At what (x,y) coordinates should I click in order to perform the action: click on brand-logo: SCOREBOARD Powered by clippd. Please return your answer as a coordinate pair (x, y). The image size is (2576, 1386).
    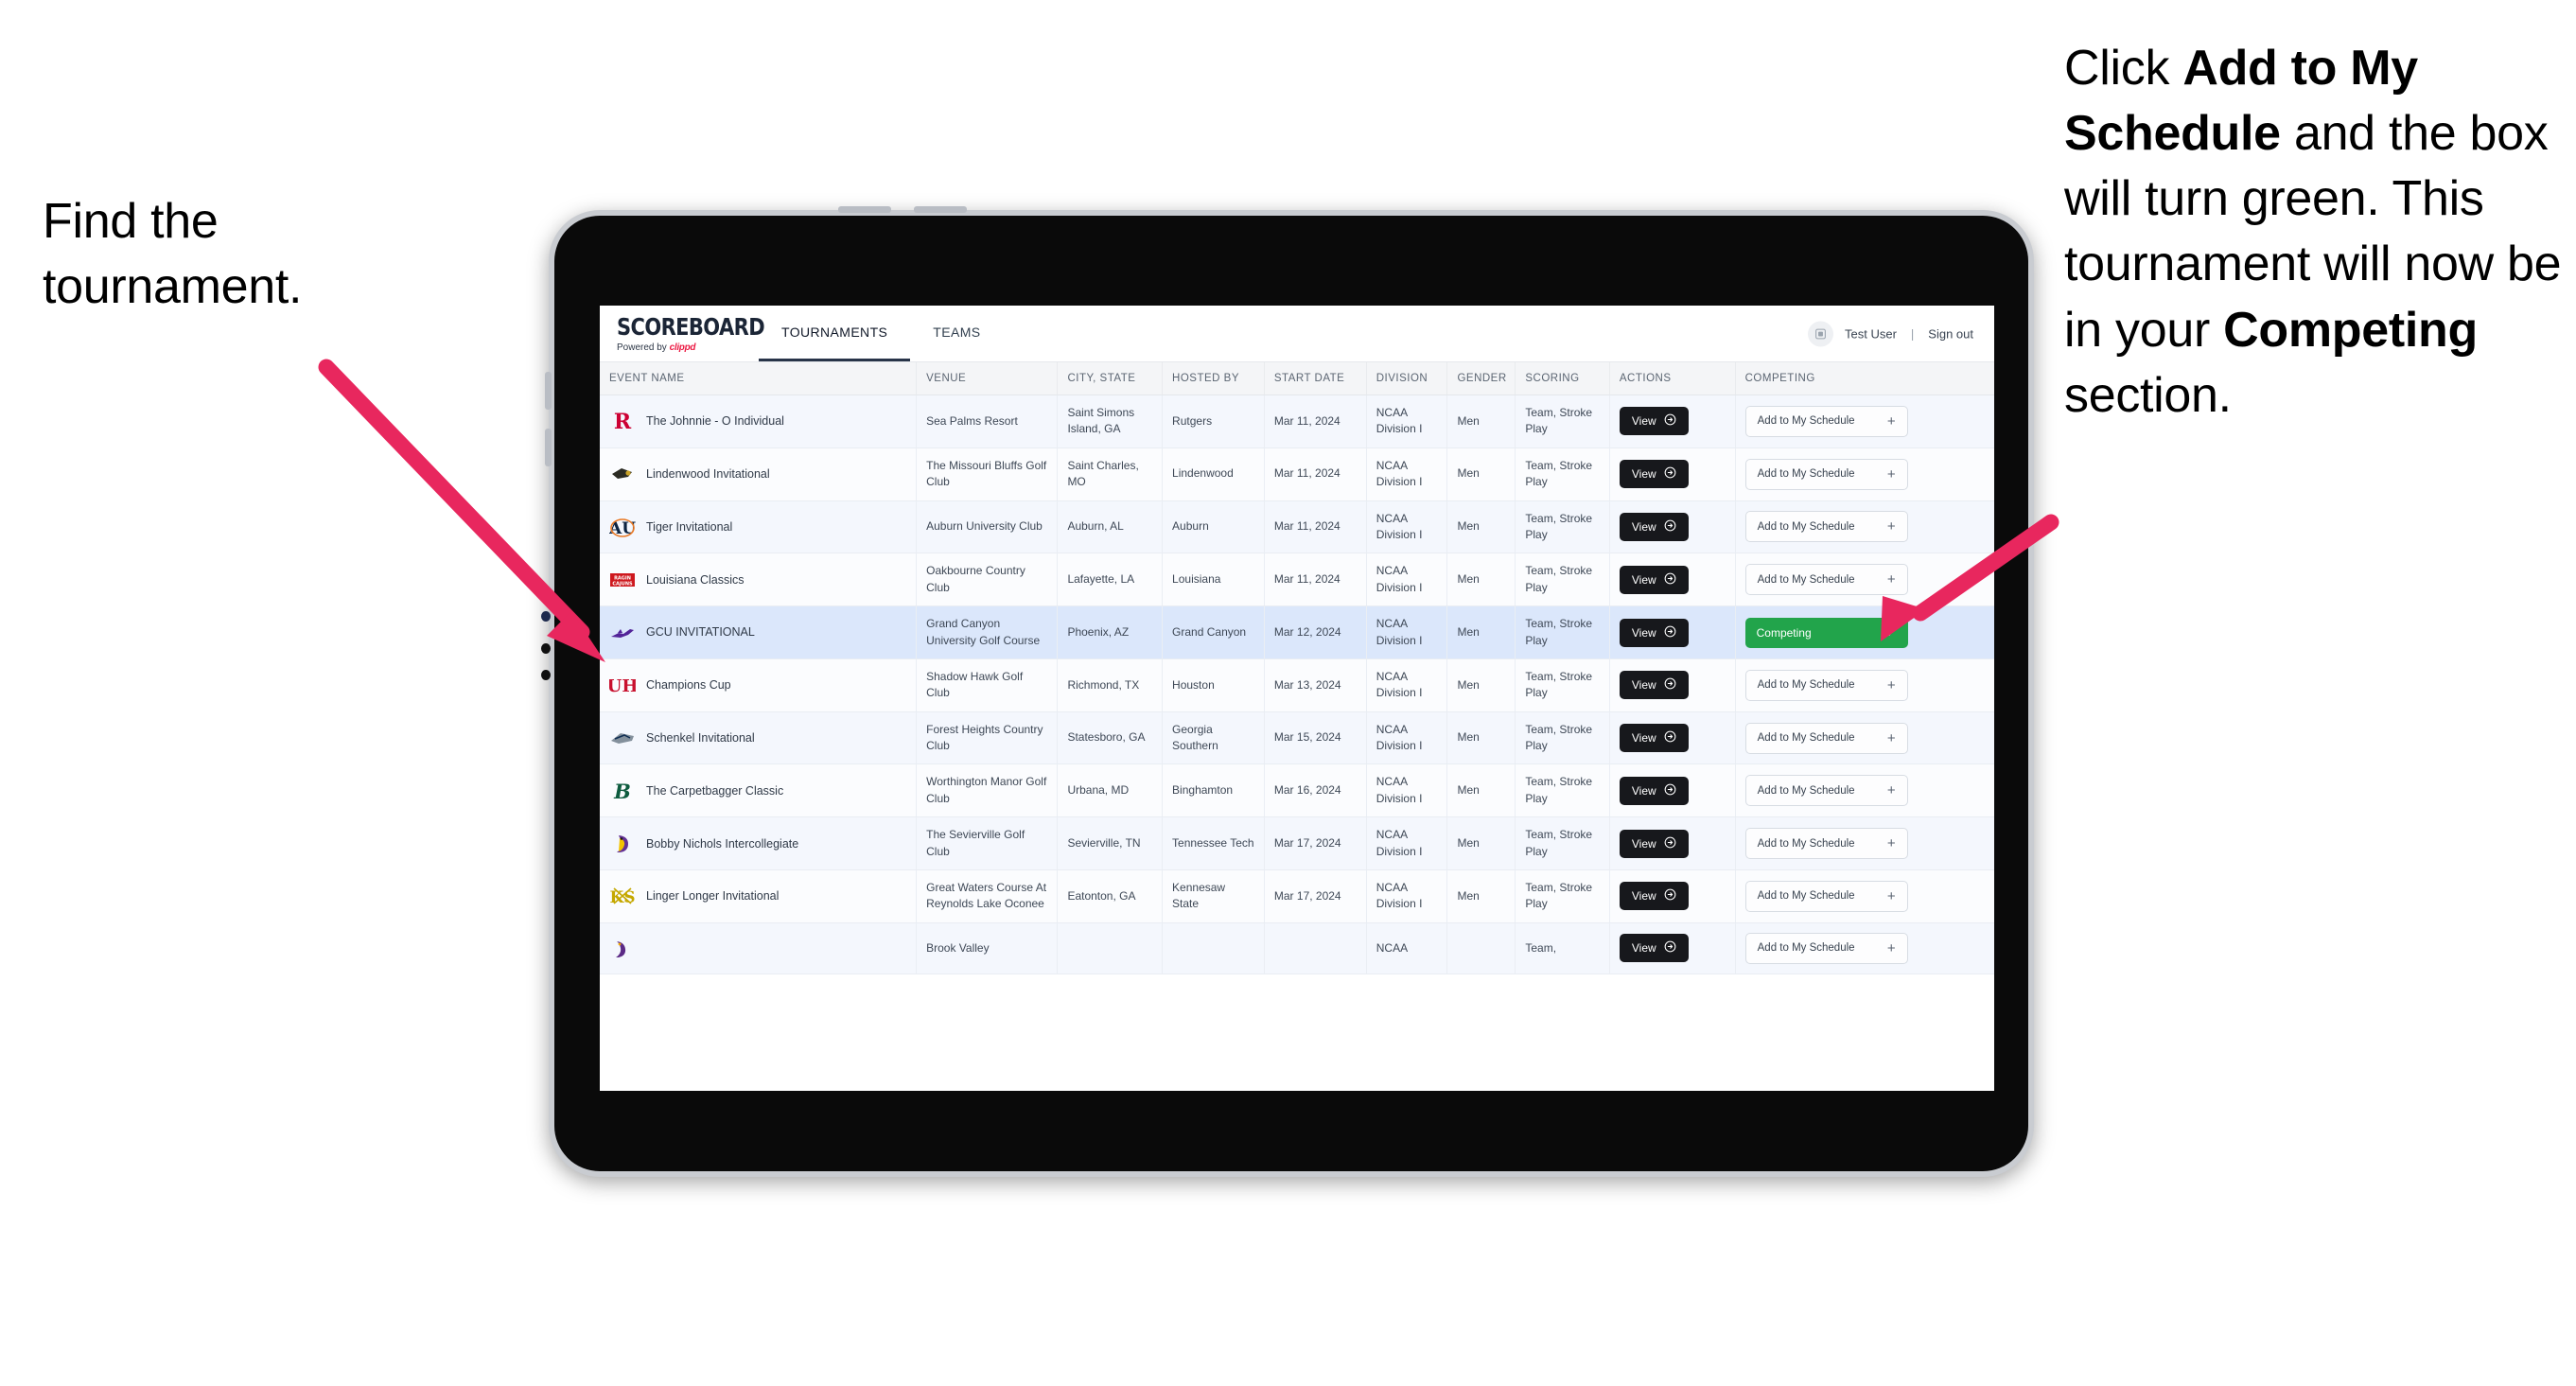
    Looking at the image, I should click on (691, 333).